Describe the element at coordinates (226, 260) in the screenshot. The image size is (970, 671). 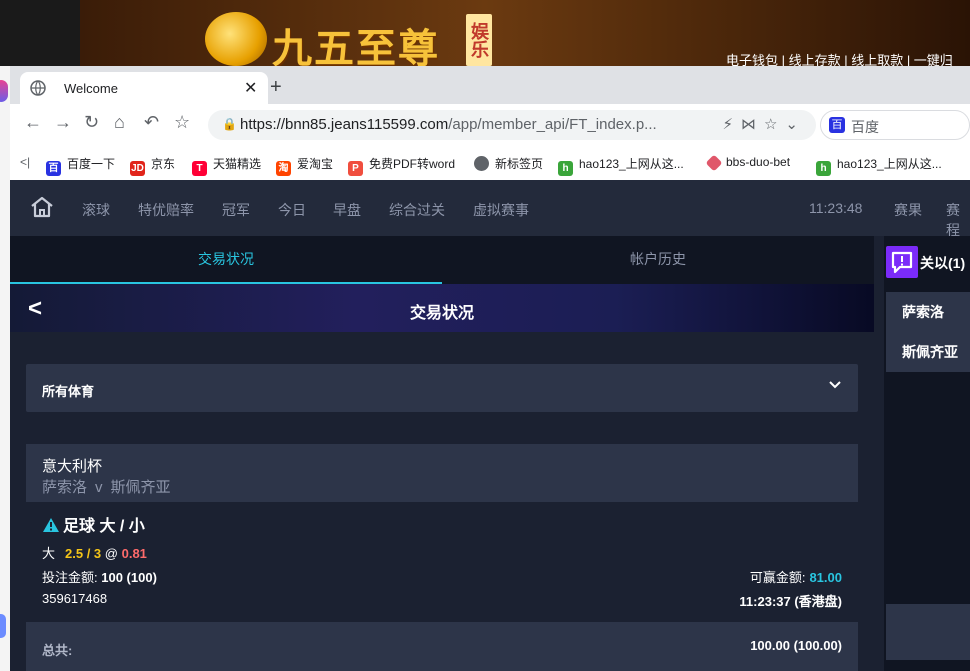
I see `tab-transaction-status: 交易状况` at that location.